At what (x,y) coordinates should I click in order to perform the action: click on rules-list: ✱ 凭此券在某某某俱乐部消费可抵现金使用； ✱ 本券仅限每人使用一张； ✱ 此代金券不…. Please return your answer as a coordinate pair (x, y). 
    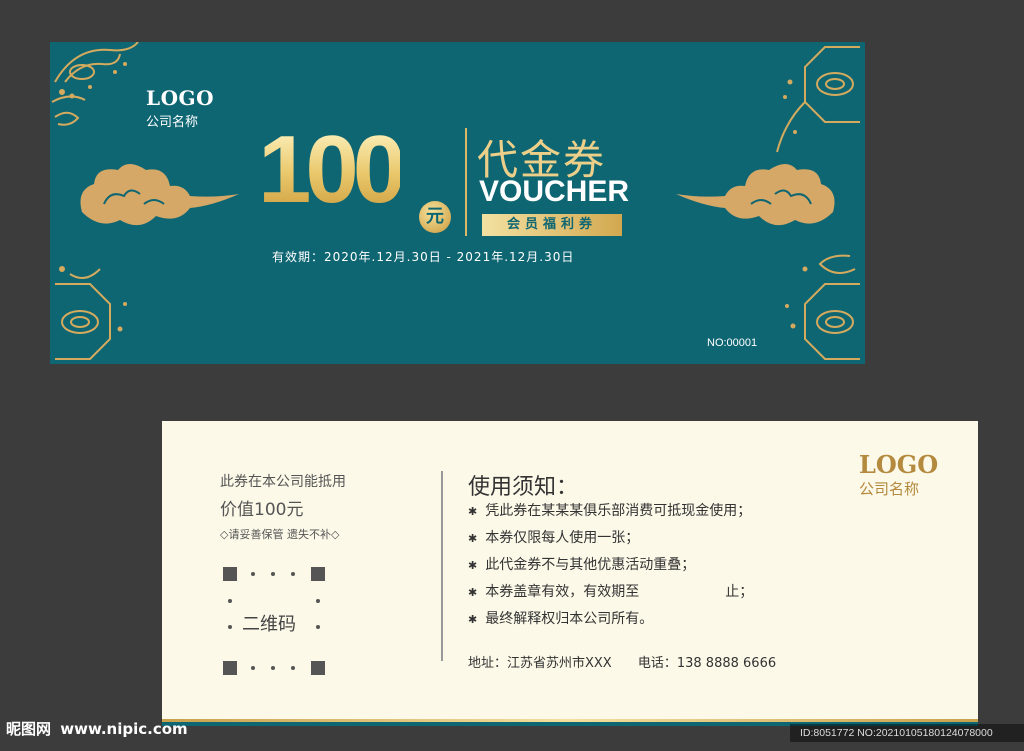
    Looking at the image, I should click on (610, 565).